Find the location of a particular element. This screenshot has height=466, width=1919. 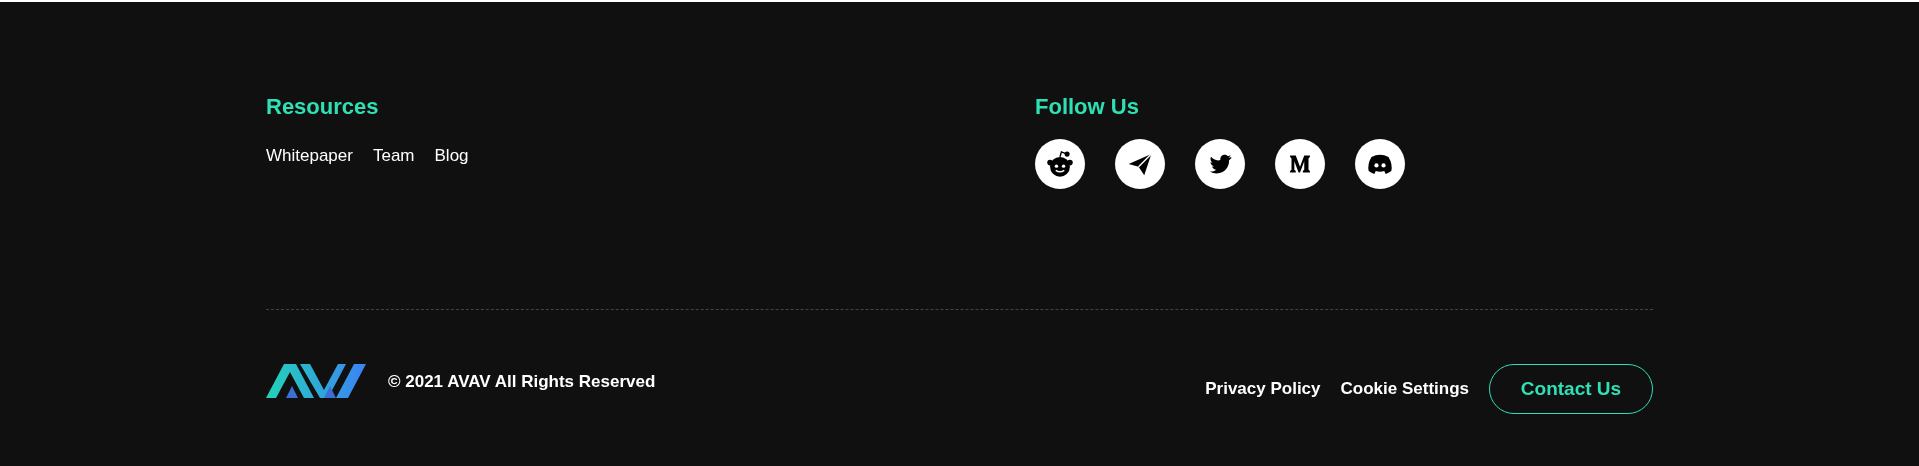

bird-icon is located at coordinates (1220, 164).